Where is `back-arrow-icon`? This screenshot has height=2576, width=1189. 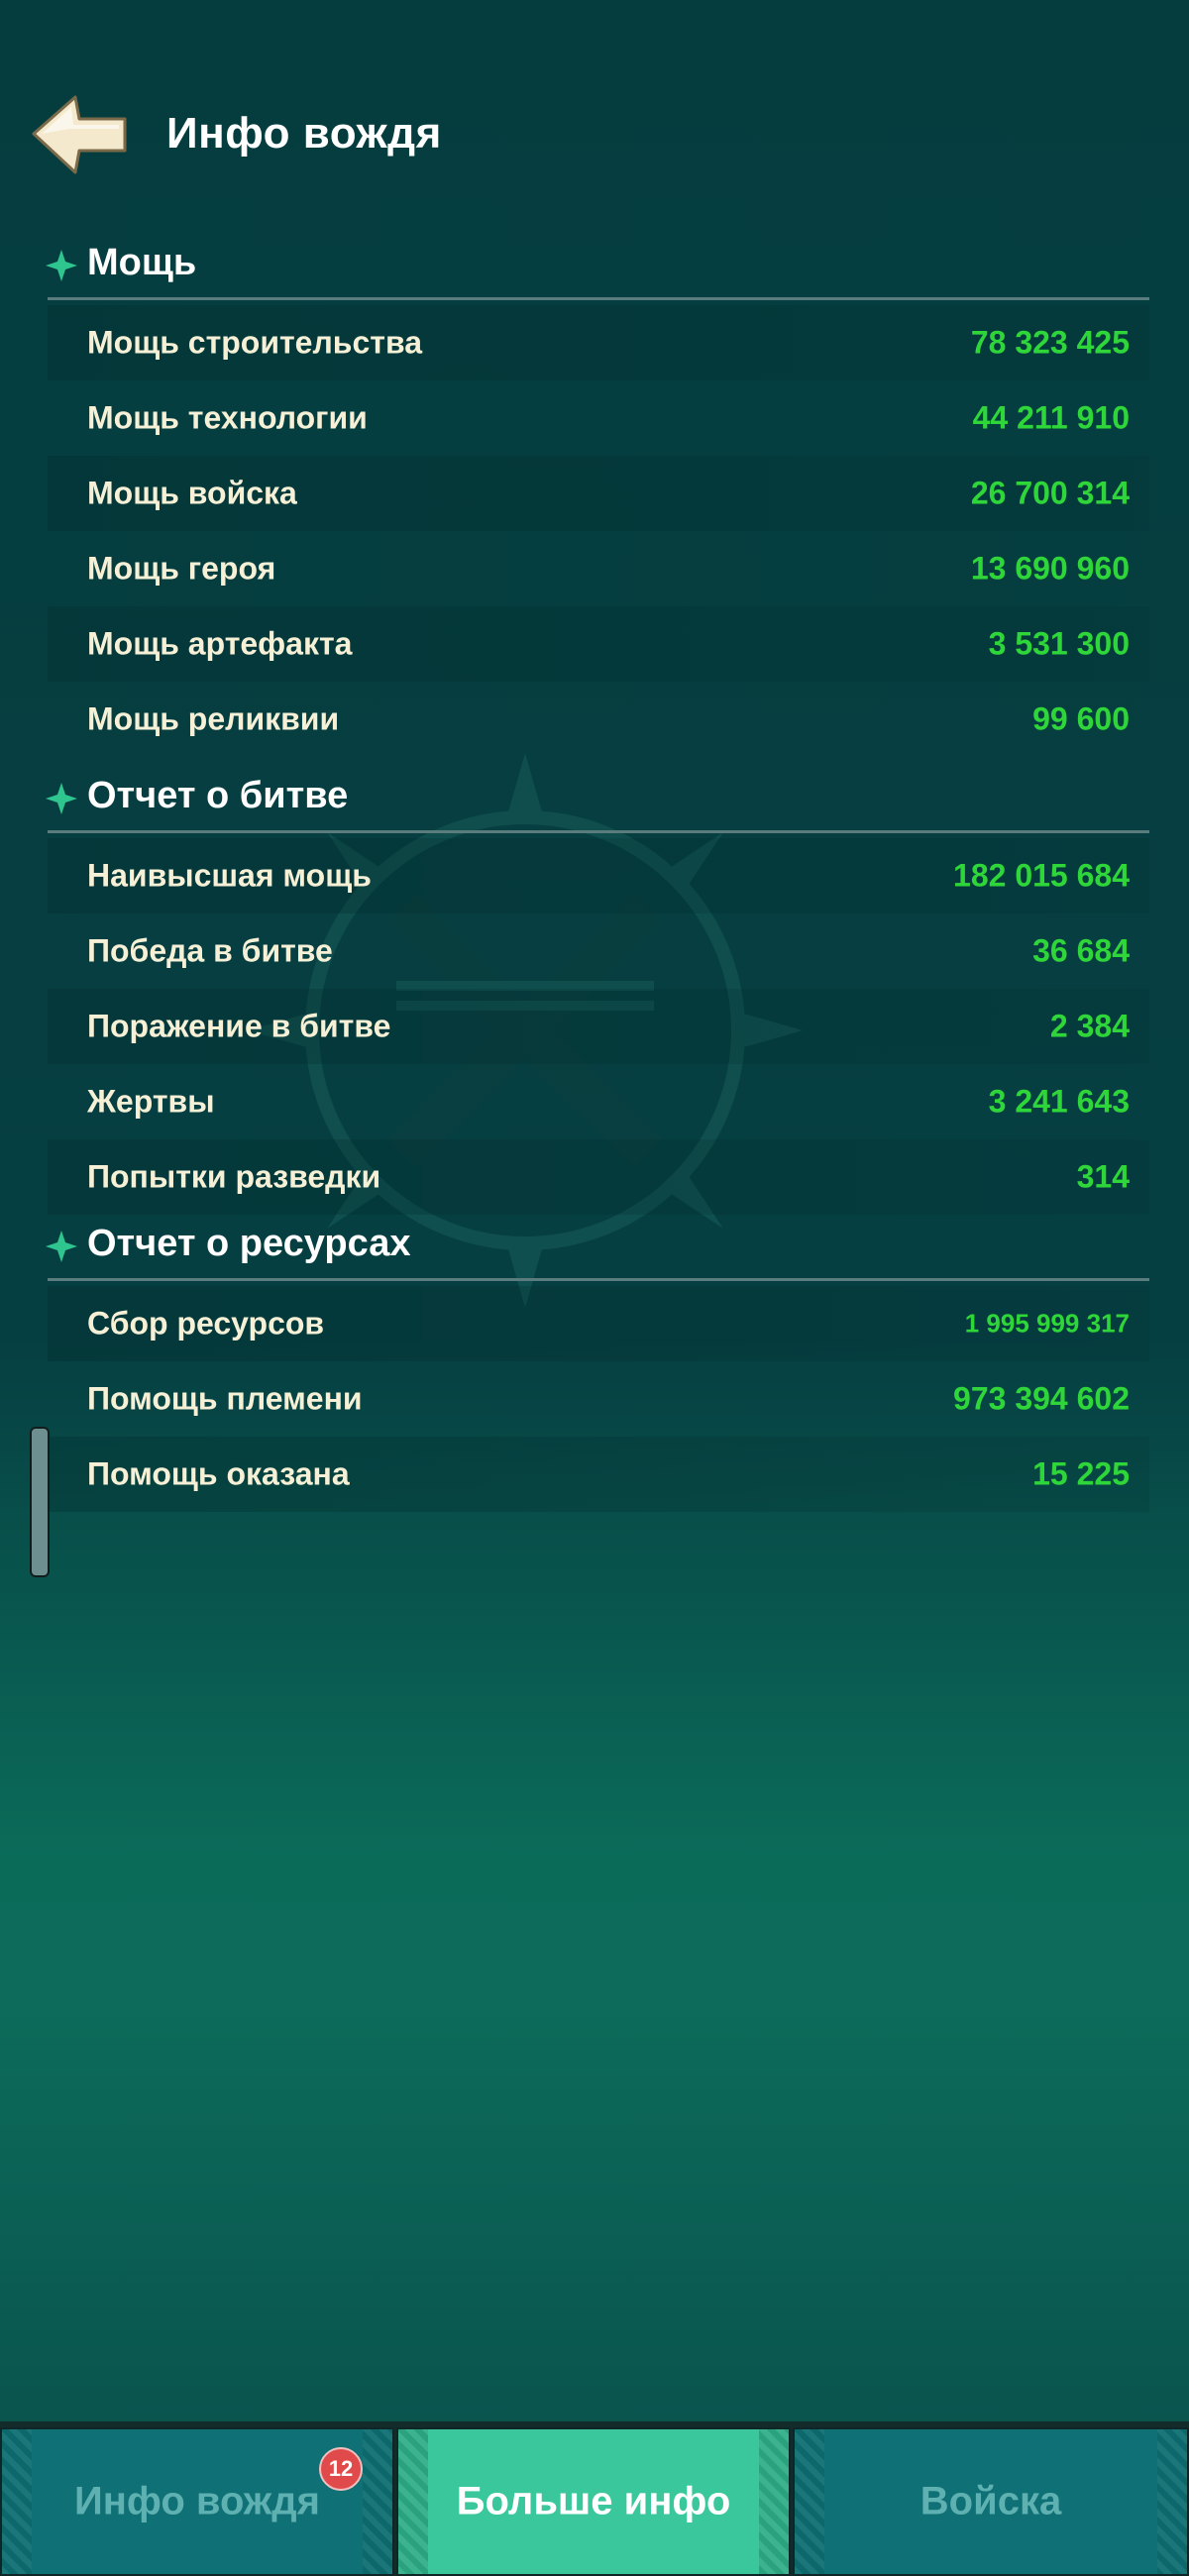 back-arrow-icon is located at coordinates (79, 133).